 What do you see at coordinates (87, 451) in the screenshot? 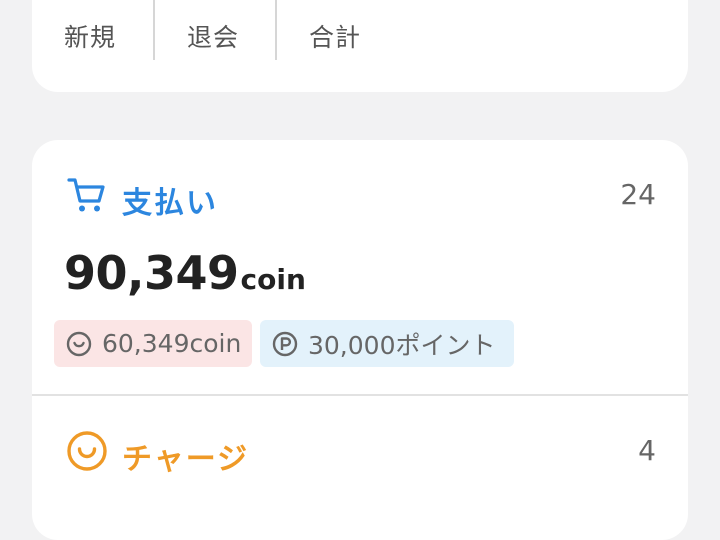
I see `charge-coin-icon` at bounding box center [87, 451].